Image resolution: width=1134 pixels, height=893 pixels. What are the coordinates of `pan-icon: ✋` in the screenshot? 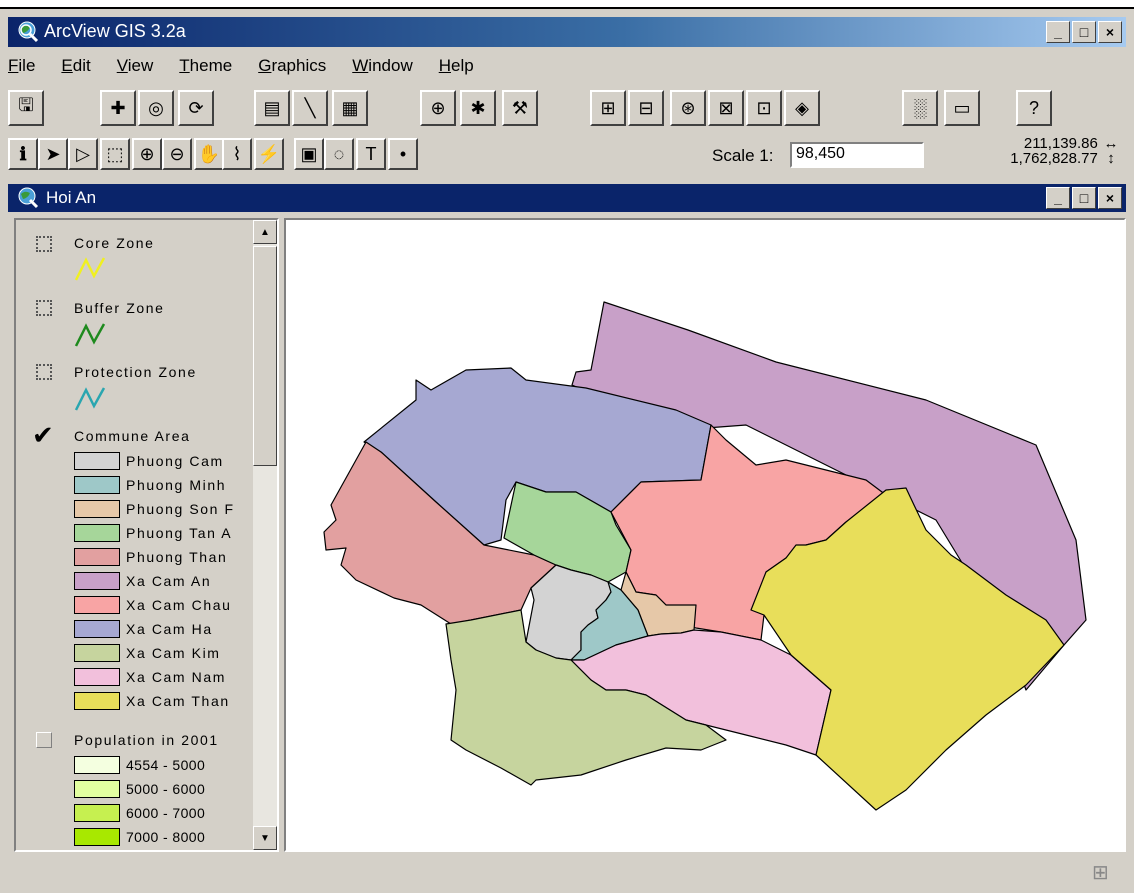 It's located at (209, 154).